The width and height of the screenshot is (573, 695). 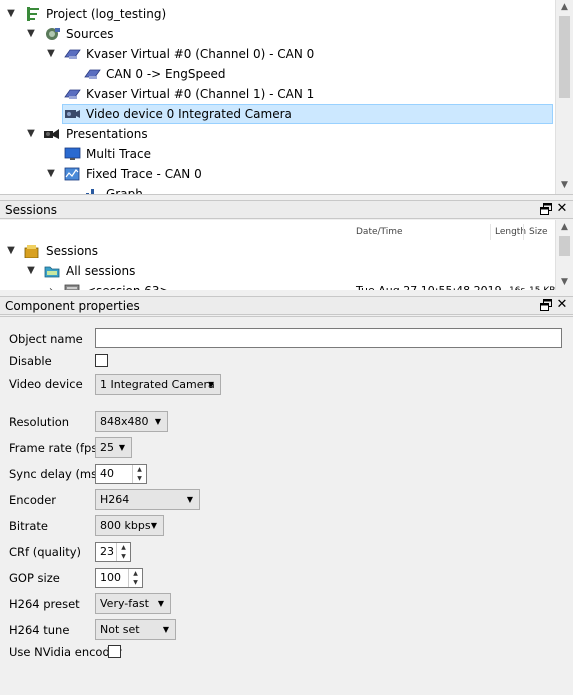 I want to click on sync-delay-value: 40, so click(x=107, y=473).